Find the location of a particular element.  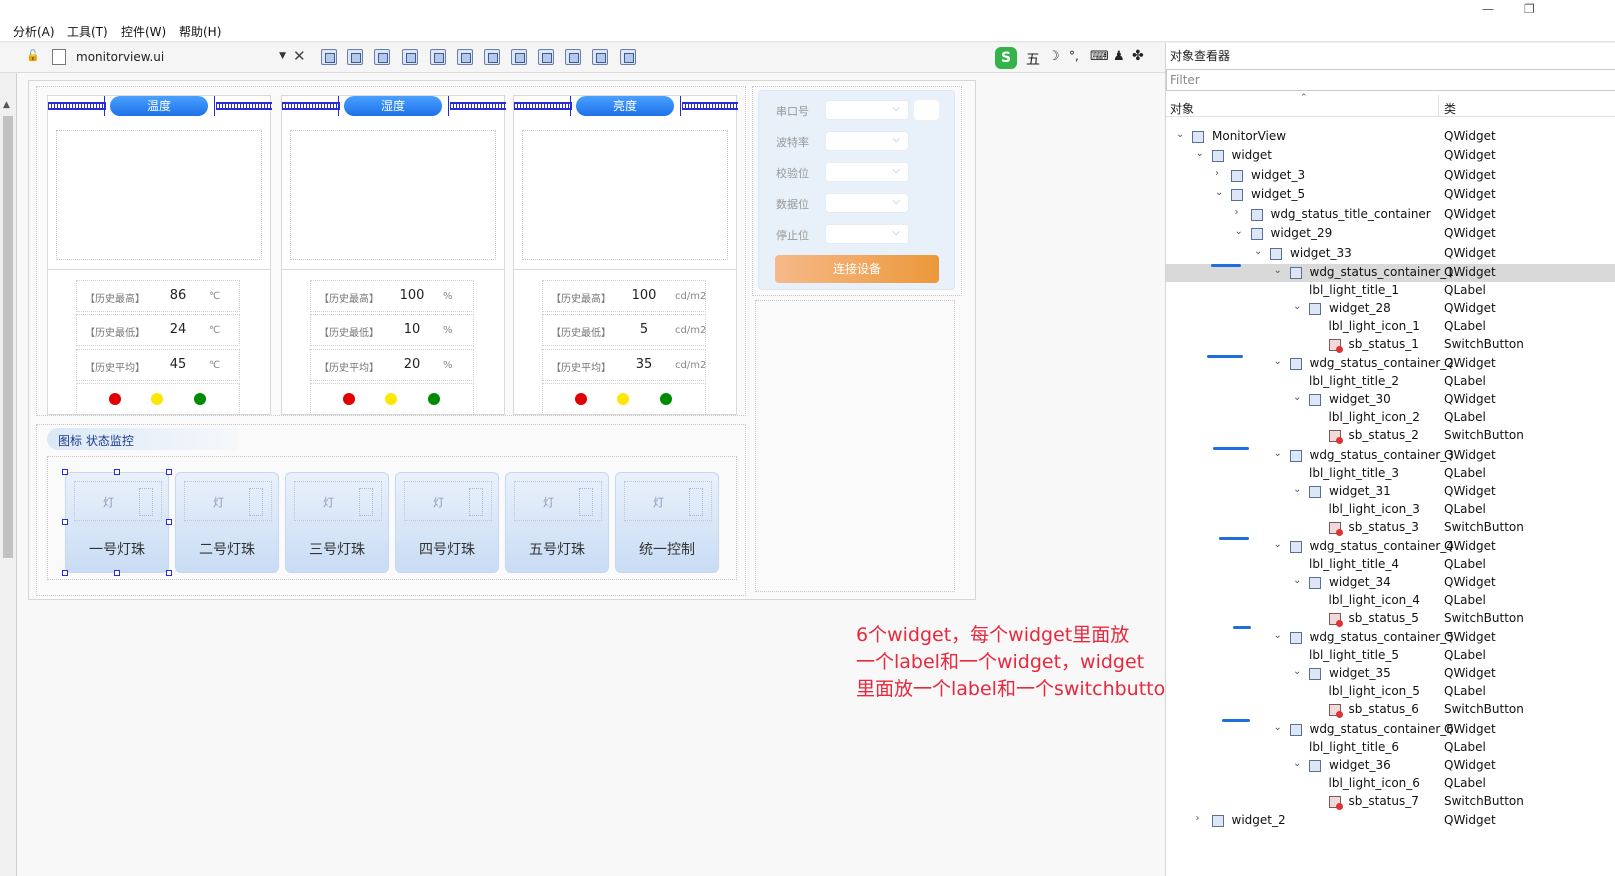

tree-row: lbl_light_icon_4 QLabel is located at coordinates (1390, 601).